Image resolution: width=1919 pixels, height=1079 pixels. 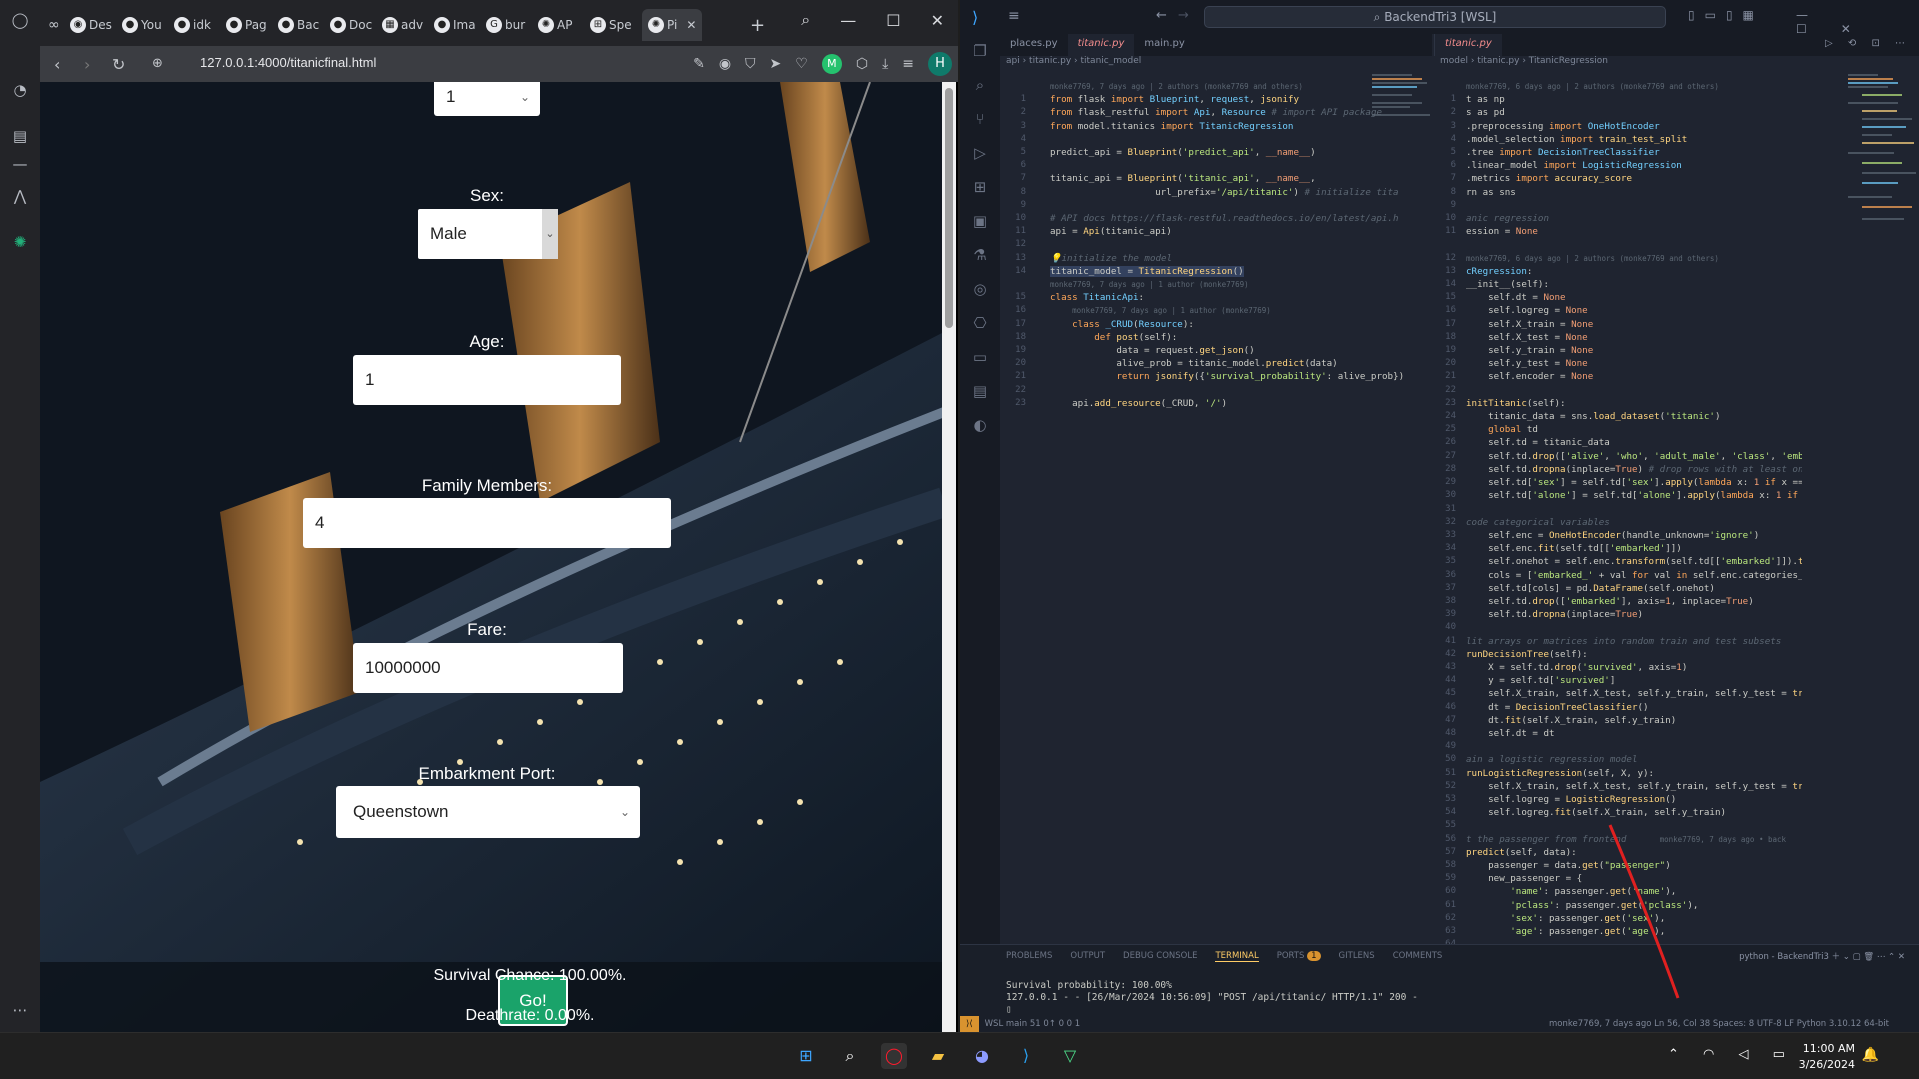 I want to click on right-breadcrumb: model › titanic.py › TitanicRegression, so click(x=1640, y=63).